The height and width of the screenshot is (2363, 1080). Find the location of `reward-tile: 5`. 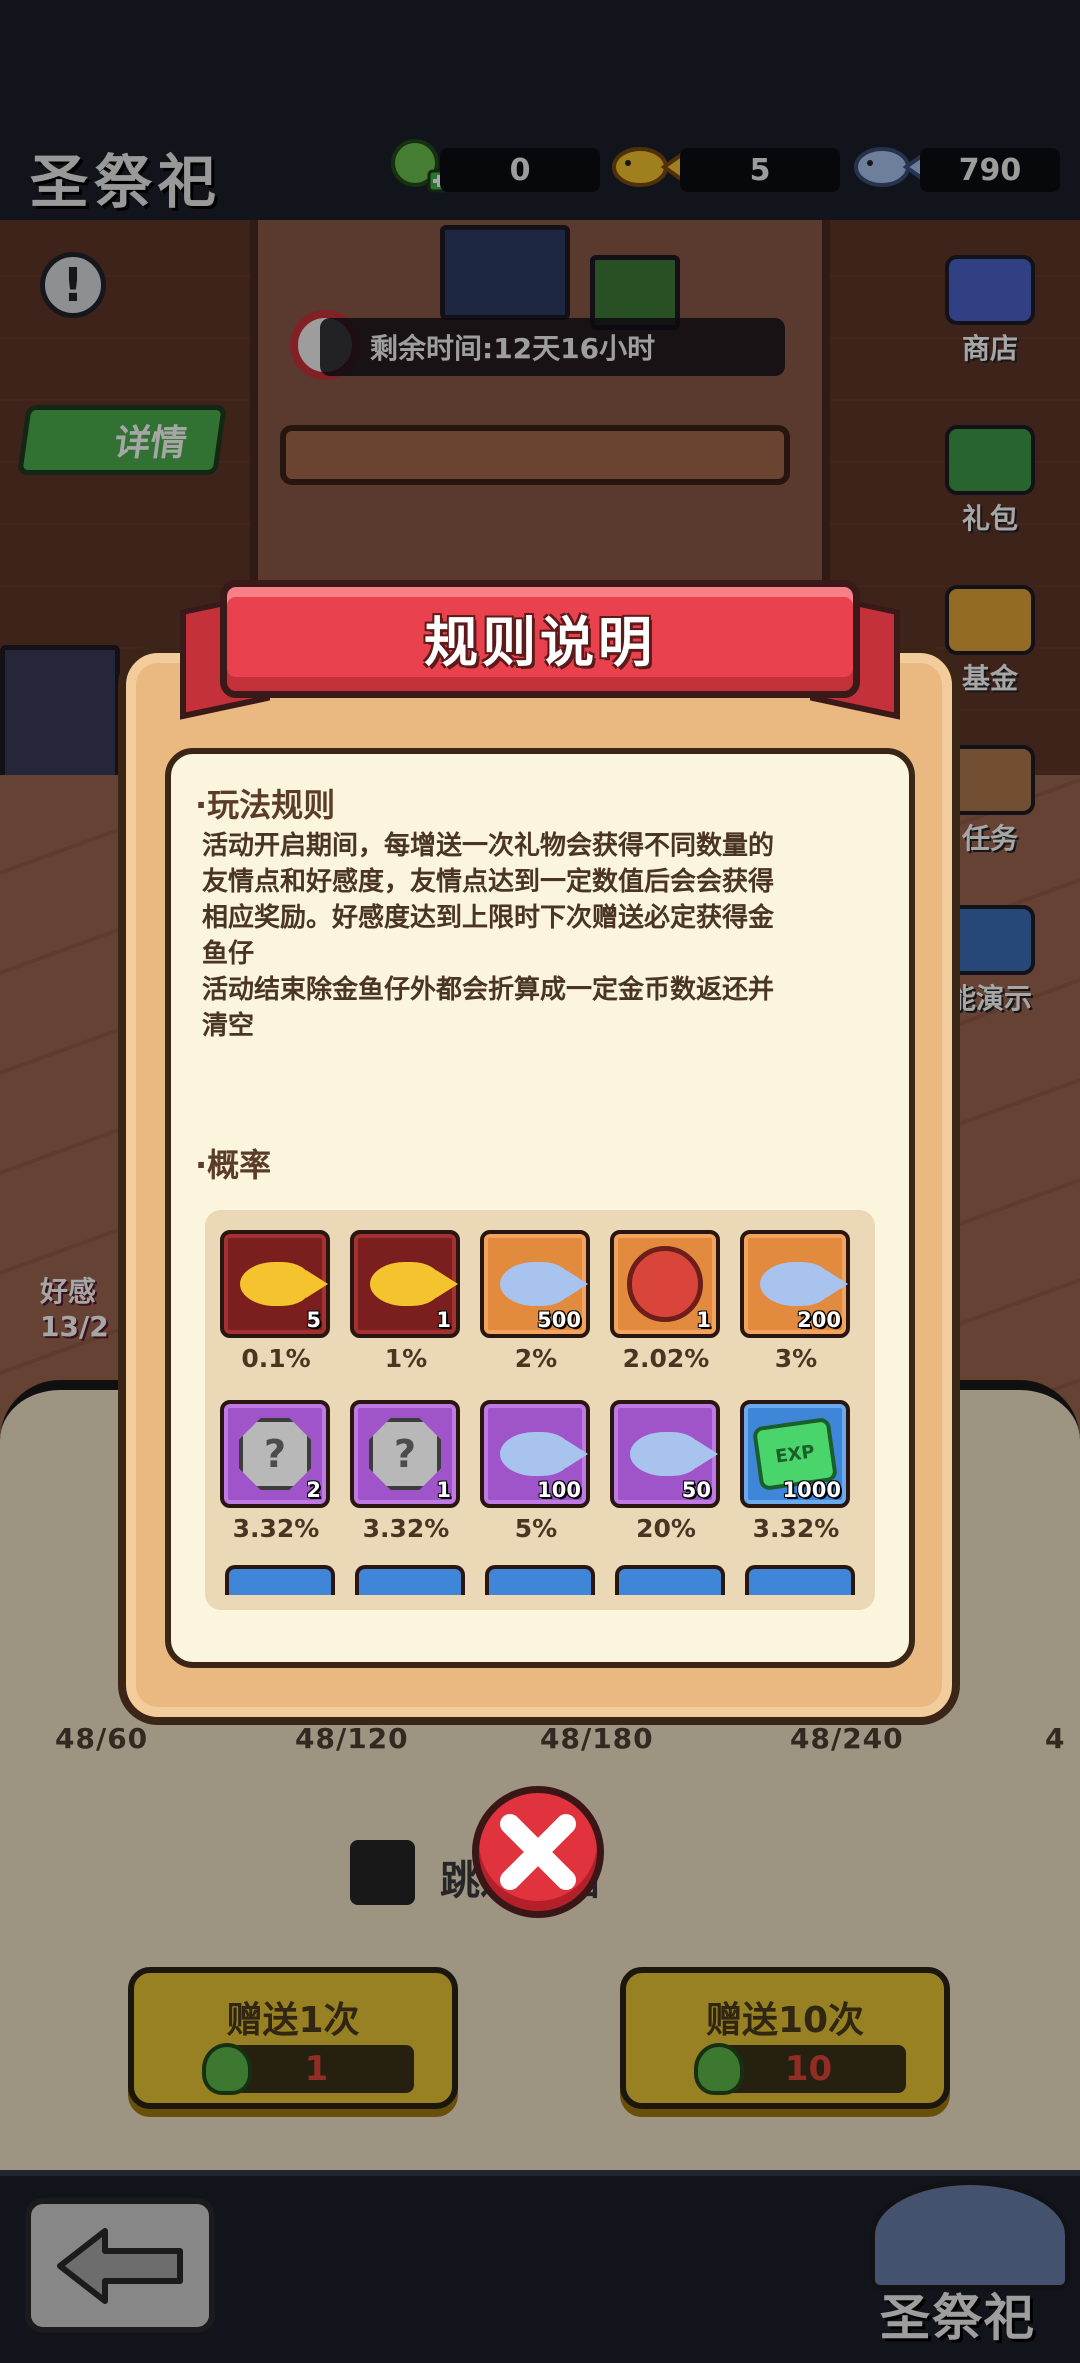

reward-tile: 5 is located at coordinates (275, 1284).